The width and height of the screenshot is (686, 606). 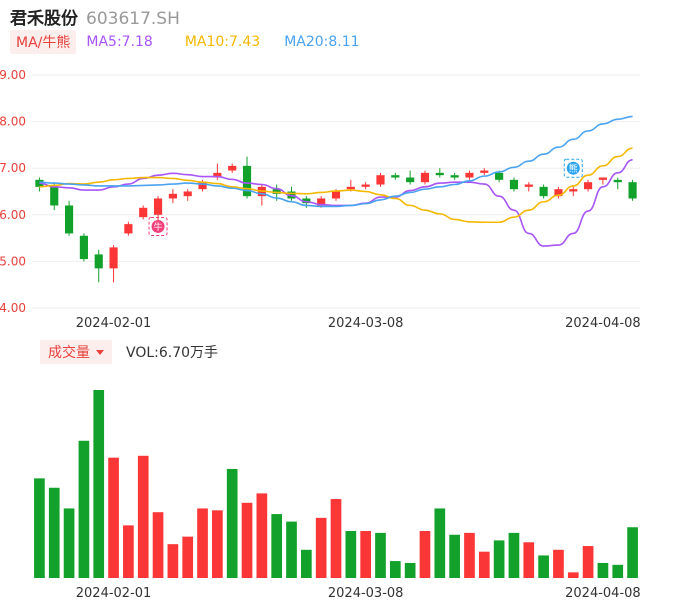 What do you see at coordinates (366, 323) in the screenshot?
I see `x-tick-label: 2024-03-08` at bounding box center [366, 323].